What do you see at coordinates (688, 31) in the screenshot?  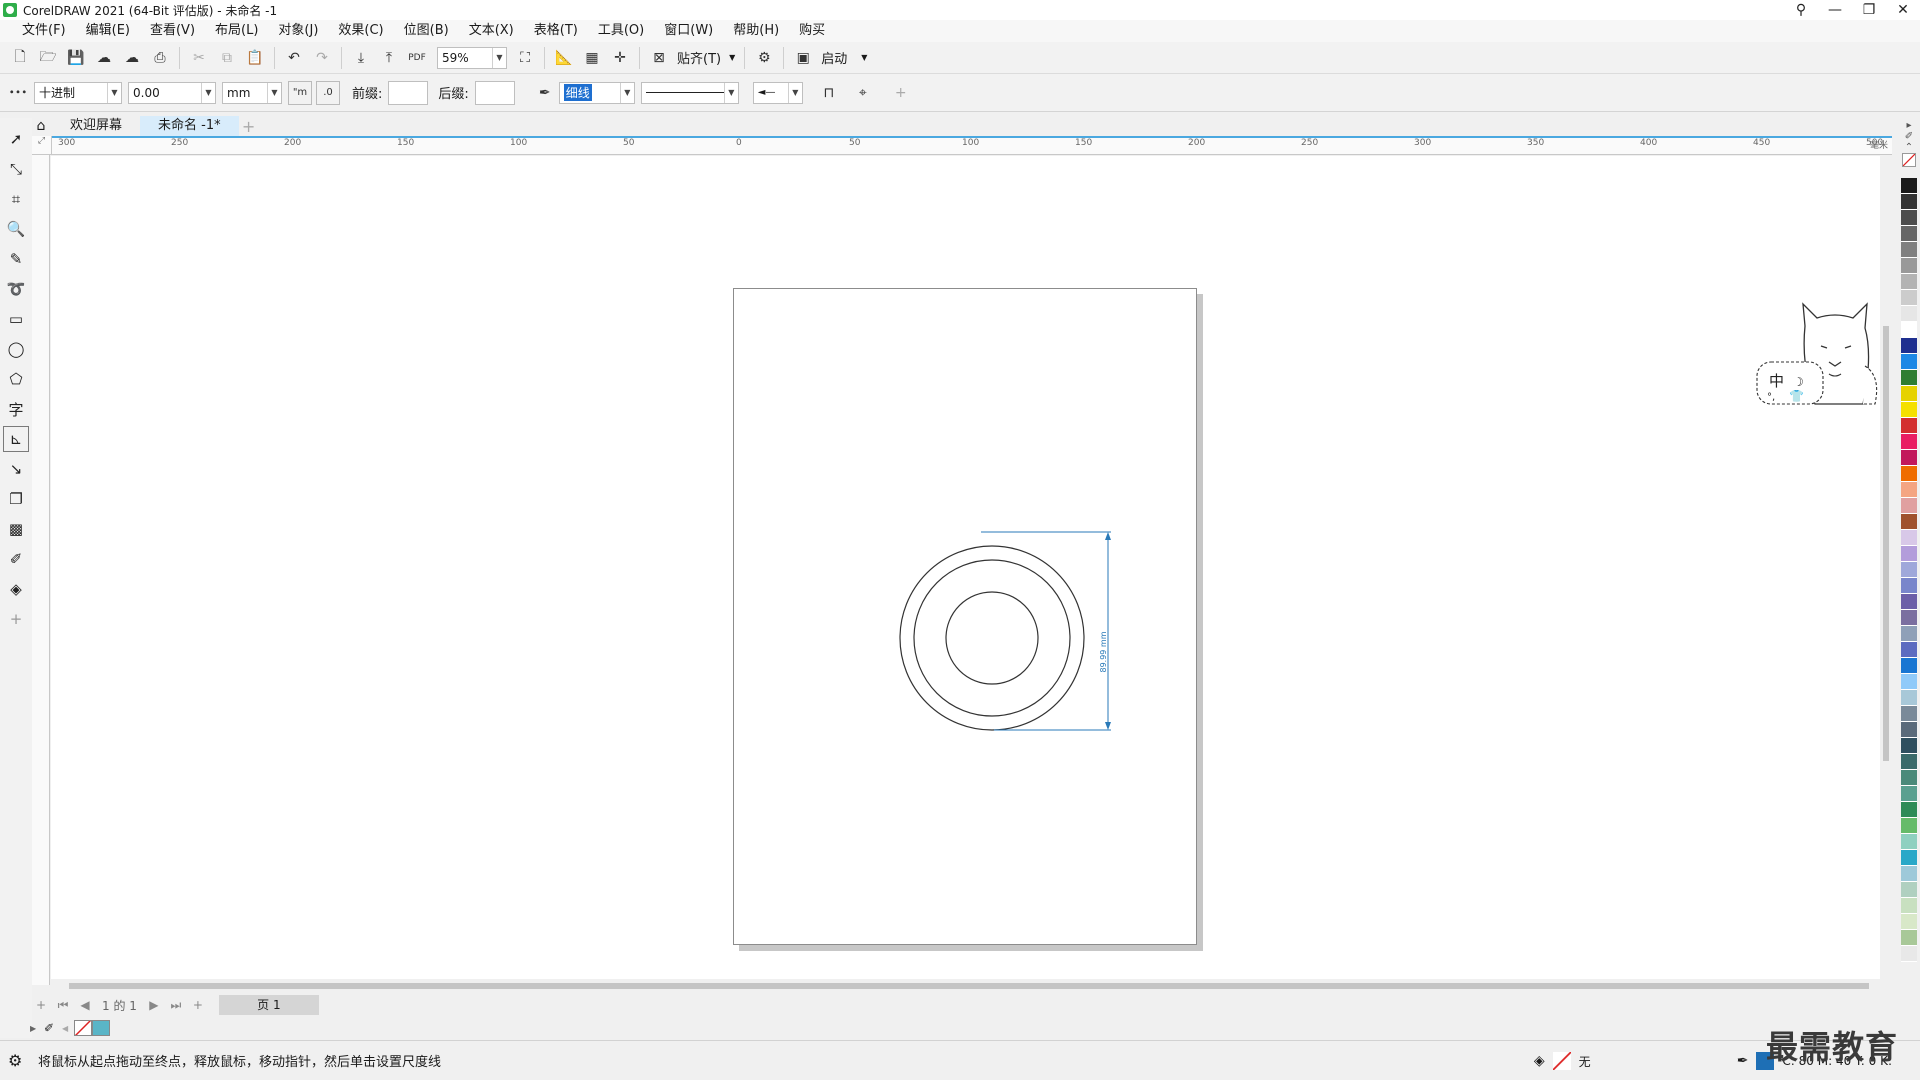 I see `menu-window: 窗口(W)` at bounding box center [688, 31].